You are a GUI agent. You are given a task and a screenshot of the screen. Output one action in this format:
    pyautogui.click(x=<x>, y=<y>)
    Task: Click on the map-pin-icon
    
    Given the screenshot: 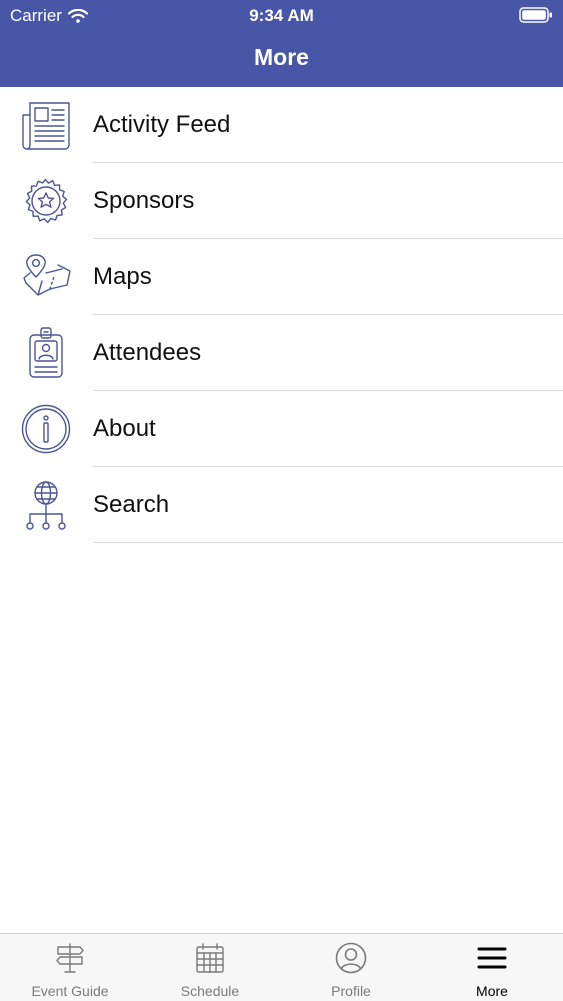 What is the action you would take?
    pyautogui.click(x=46, y=277)
    